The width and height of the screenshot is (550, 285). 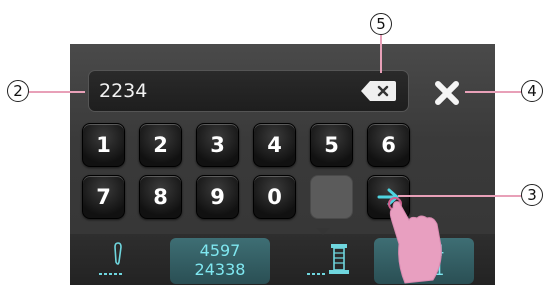 What do you see at coordinates (532, 91) in the screenshot?
I see `callout-4: 4` at bounding box center [532, 91].